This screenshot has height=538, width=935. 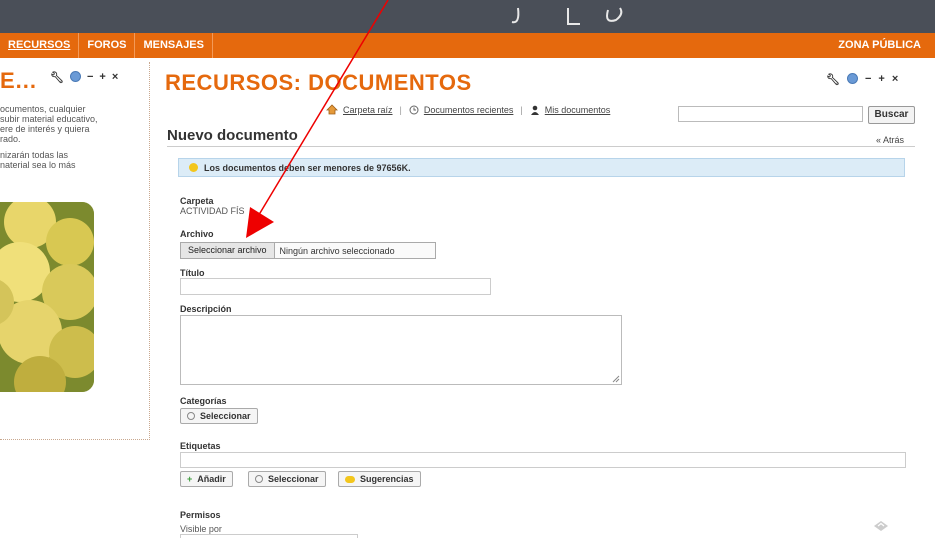 I want to click on description-textarea, so click(x=401, y=350).